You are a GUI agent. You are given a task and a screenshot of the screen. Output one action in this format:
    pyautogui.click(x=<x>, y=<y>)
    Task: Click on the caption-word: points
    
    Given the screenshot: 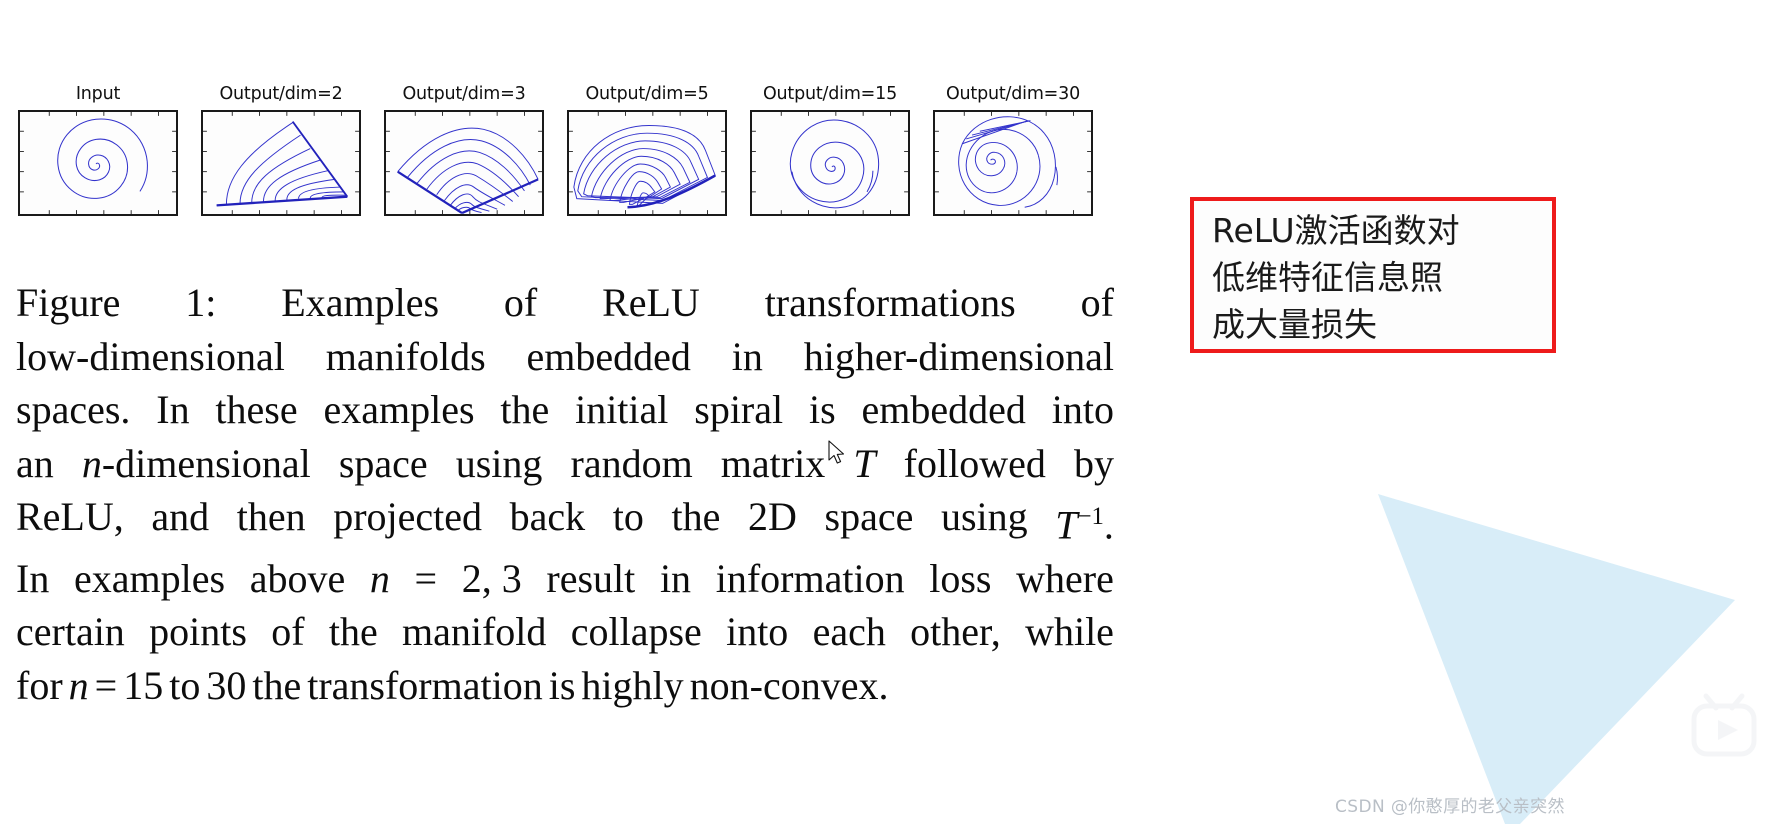 What is the action you would take?
    pyautogui.click(x=198, y=632)
    